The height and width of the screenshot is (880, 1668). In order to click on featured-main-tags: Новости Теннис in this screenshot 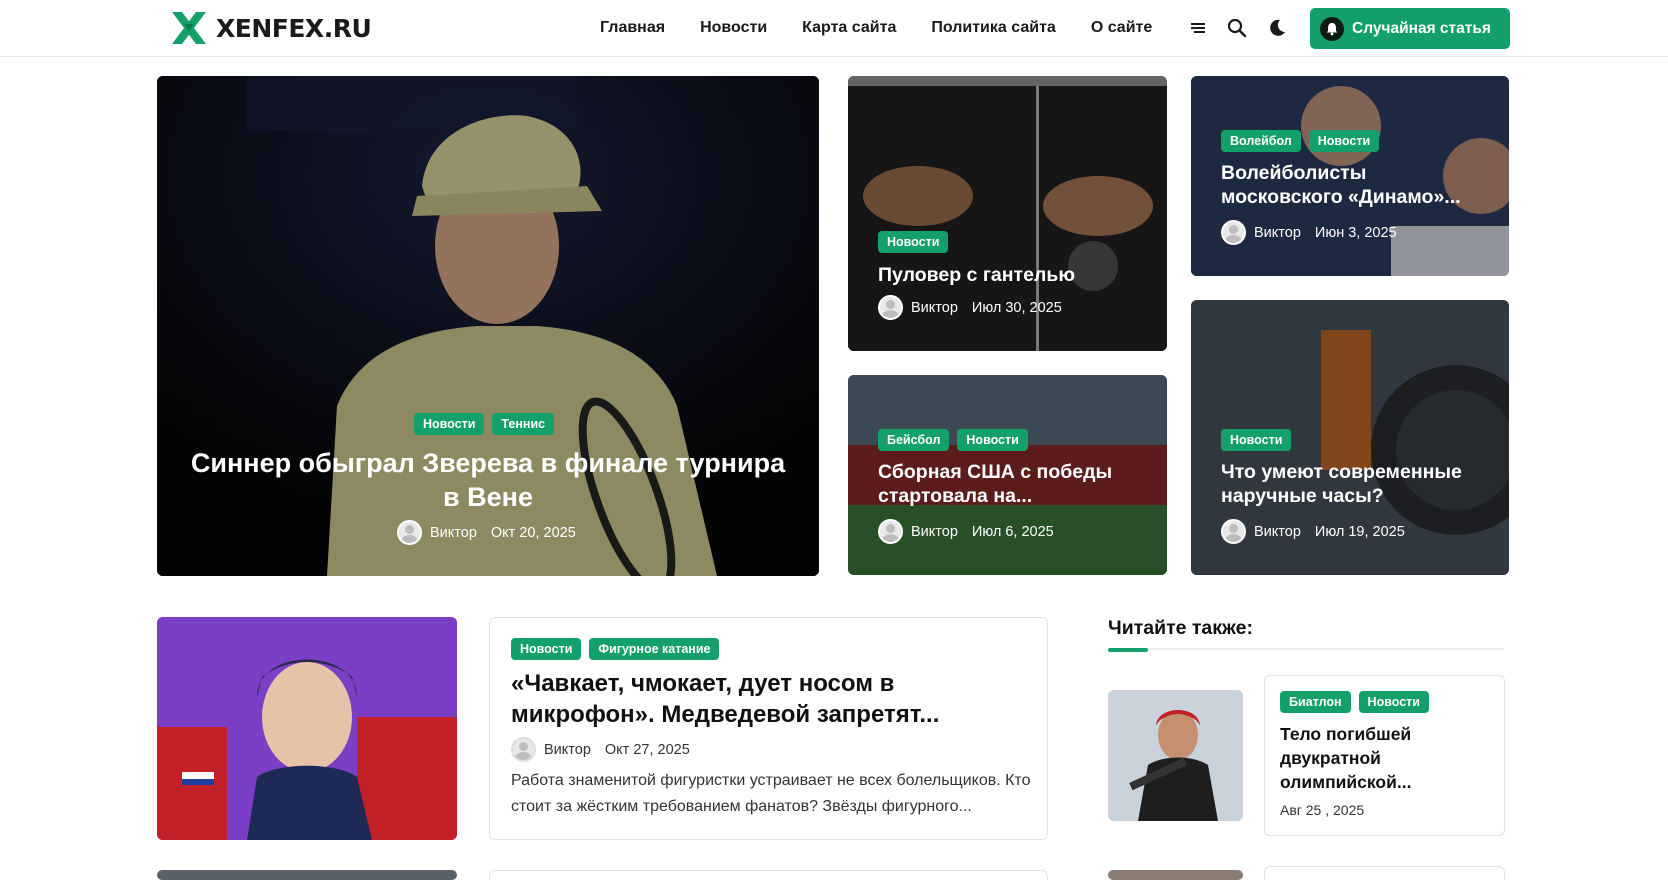, I will do `click(484, 424)`.